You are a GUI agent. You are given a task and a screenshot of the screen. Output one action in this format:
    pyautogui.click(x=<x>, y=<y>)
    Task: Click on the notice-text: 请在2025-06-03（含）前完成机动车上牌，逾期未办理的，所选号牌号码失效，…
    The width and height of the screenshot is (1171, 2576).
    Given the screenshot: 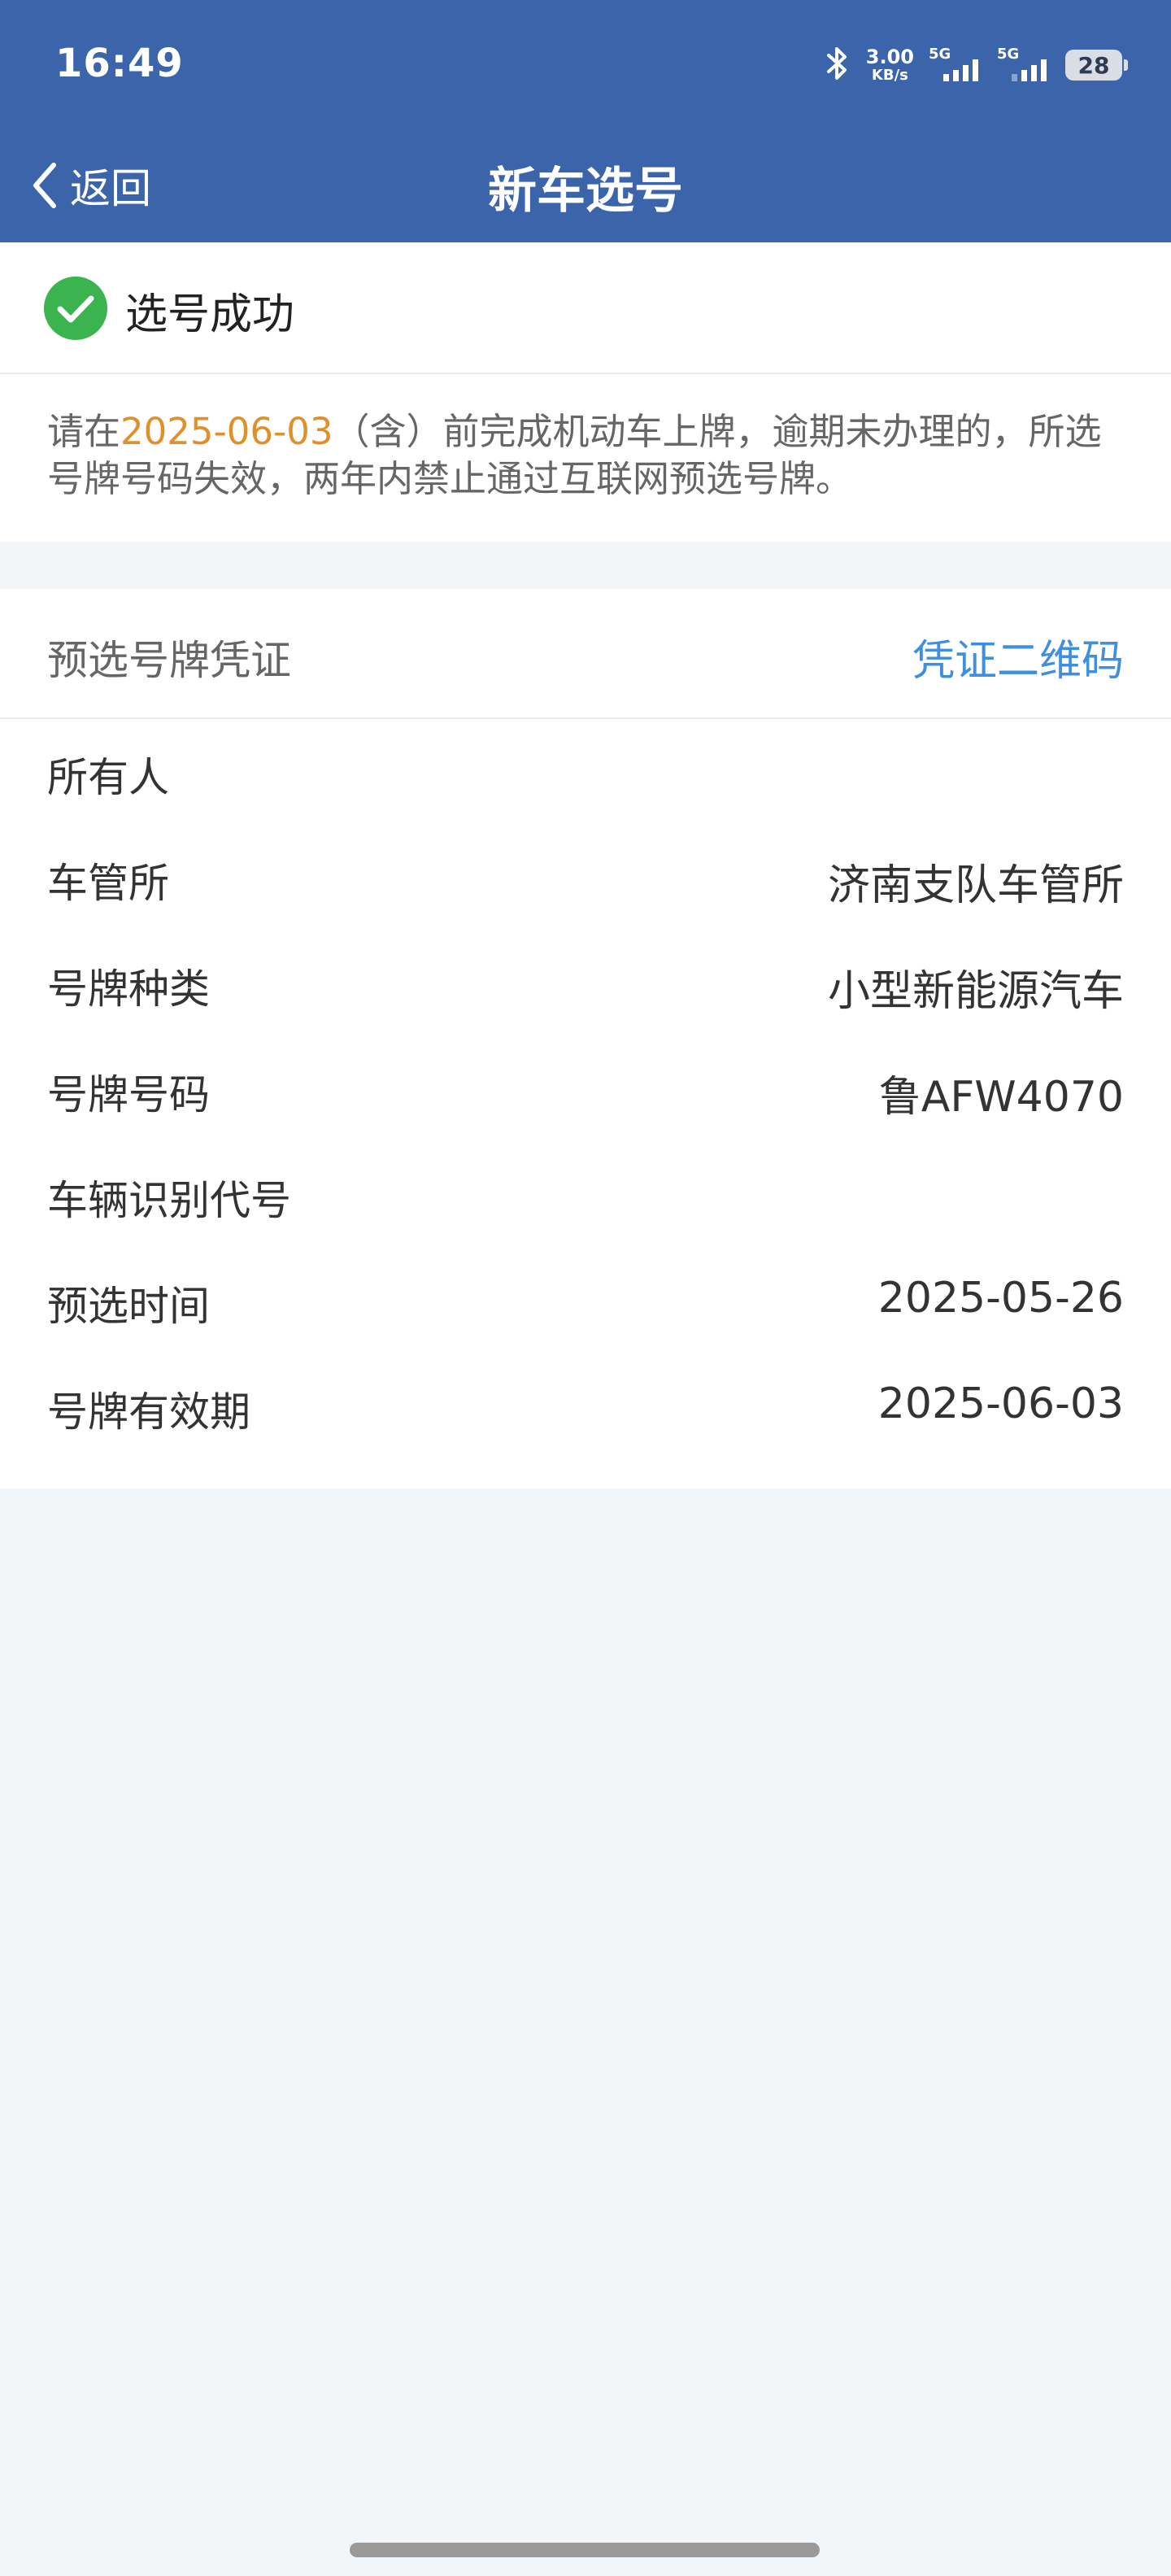 What is the action you would take?
    pyautogui.click(x=588, y=455)
    